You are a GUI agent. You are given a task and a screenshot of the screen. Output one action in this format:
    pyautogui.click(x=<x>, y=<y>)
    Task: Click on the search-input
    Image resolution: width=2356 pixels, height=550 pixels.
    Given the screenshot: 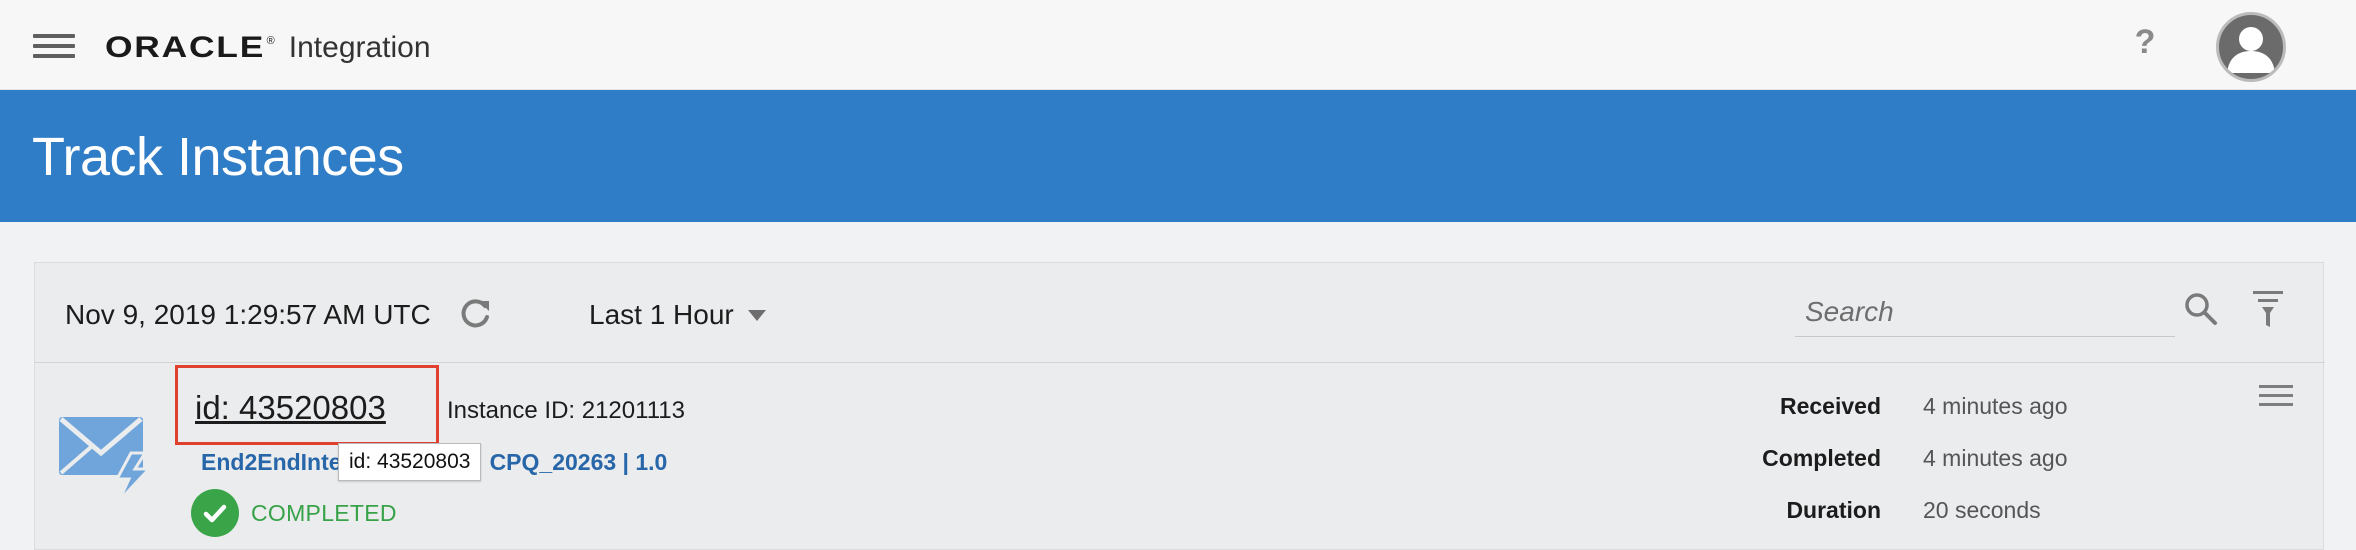 What is the action you would take?
    pyautogui.click(x=1945, y=312)
    